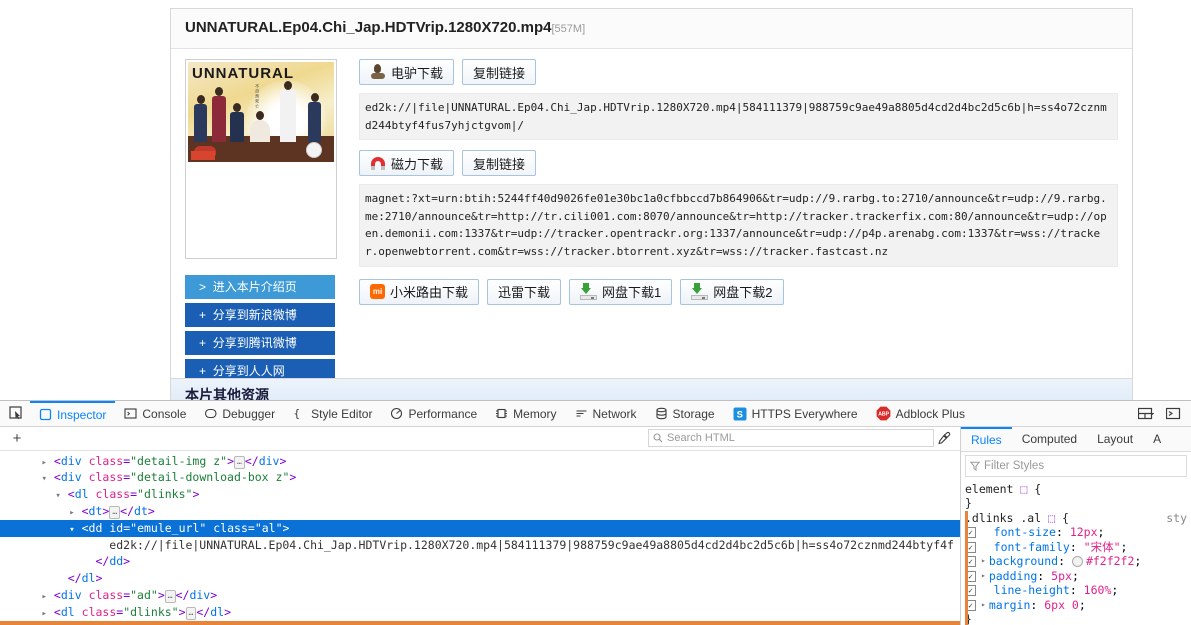 The width and height of the screenshot is (1191, 625). I want to click on search-html-input: Search HTML, so click(791, 438).